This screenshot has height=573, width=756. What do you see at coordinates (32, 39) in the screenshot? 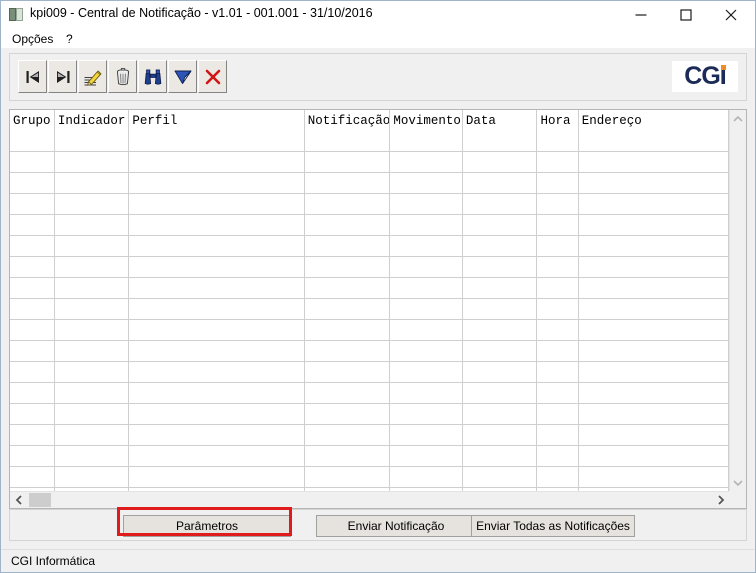
I see `menu-item-opcoes: Opções` at bounding box center [32, 39].